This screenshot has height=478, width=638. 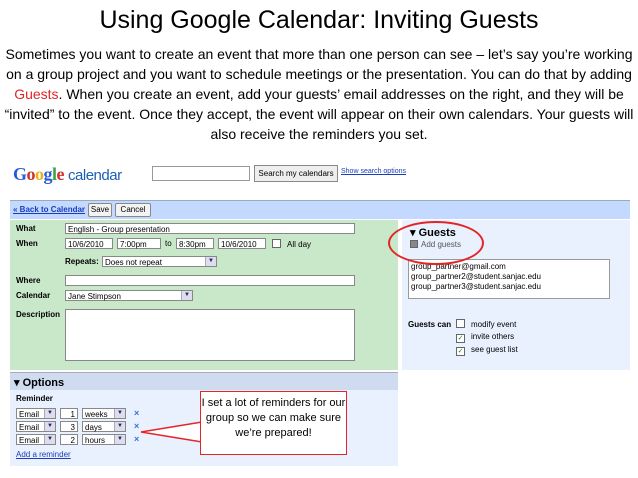 I want to click on all-day-label: All day, so click(x=299, y=244).